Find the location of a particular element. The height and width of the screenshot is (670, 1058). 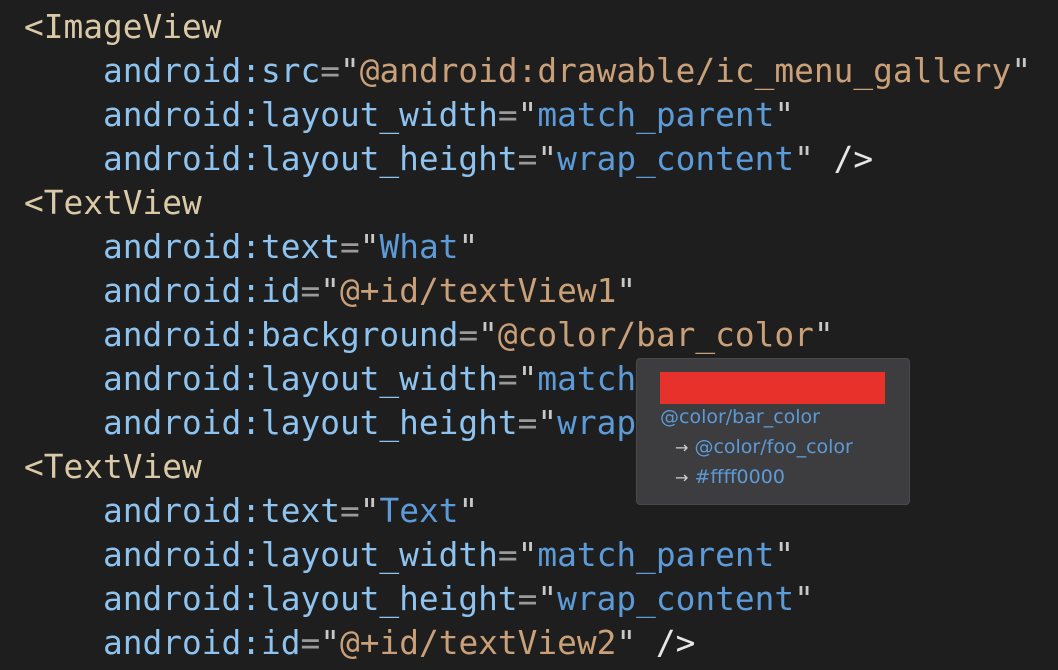

xml-tag: <ImageView is located at coordinates (123, 27).